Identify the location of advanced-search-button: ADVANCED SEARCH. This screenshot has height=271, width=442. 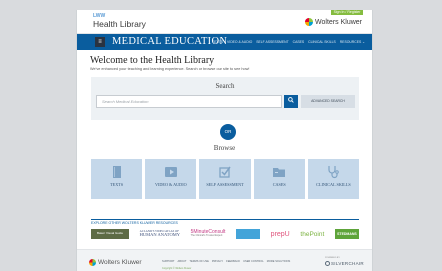
(328, 101).